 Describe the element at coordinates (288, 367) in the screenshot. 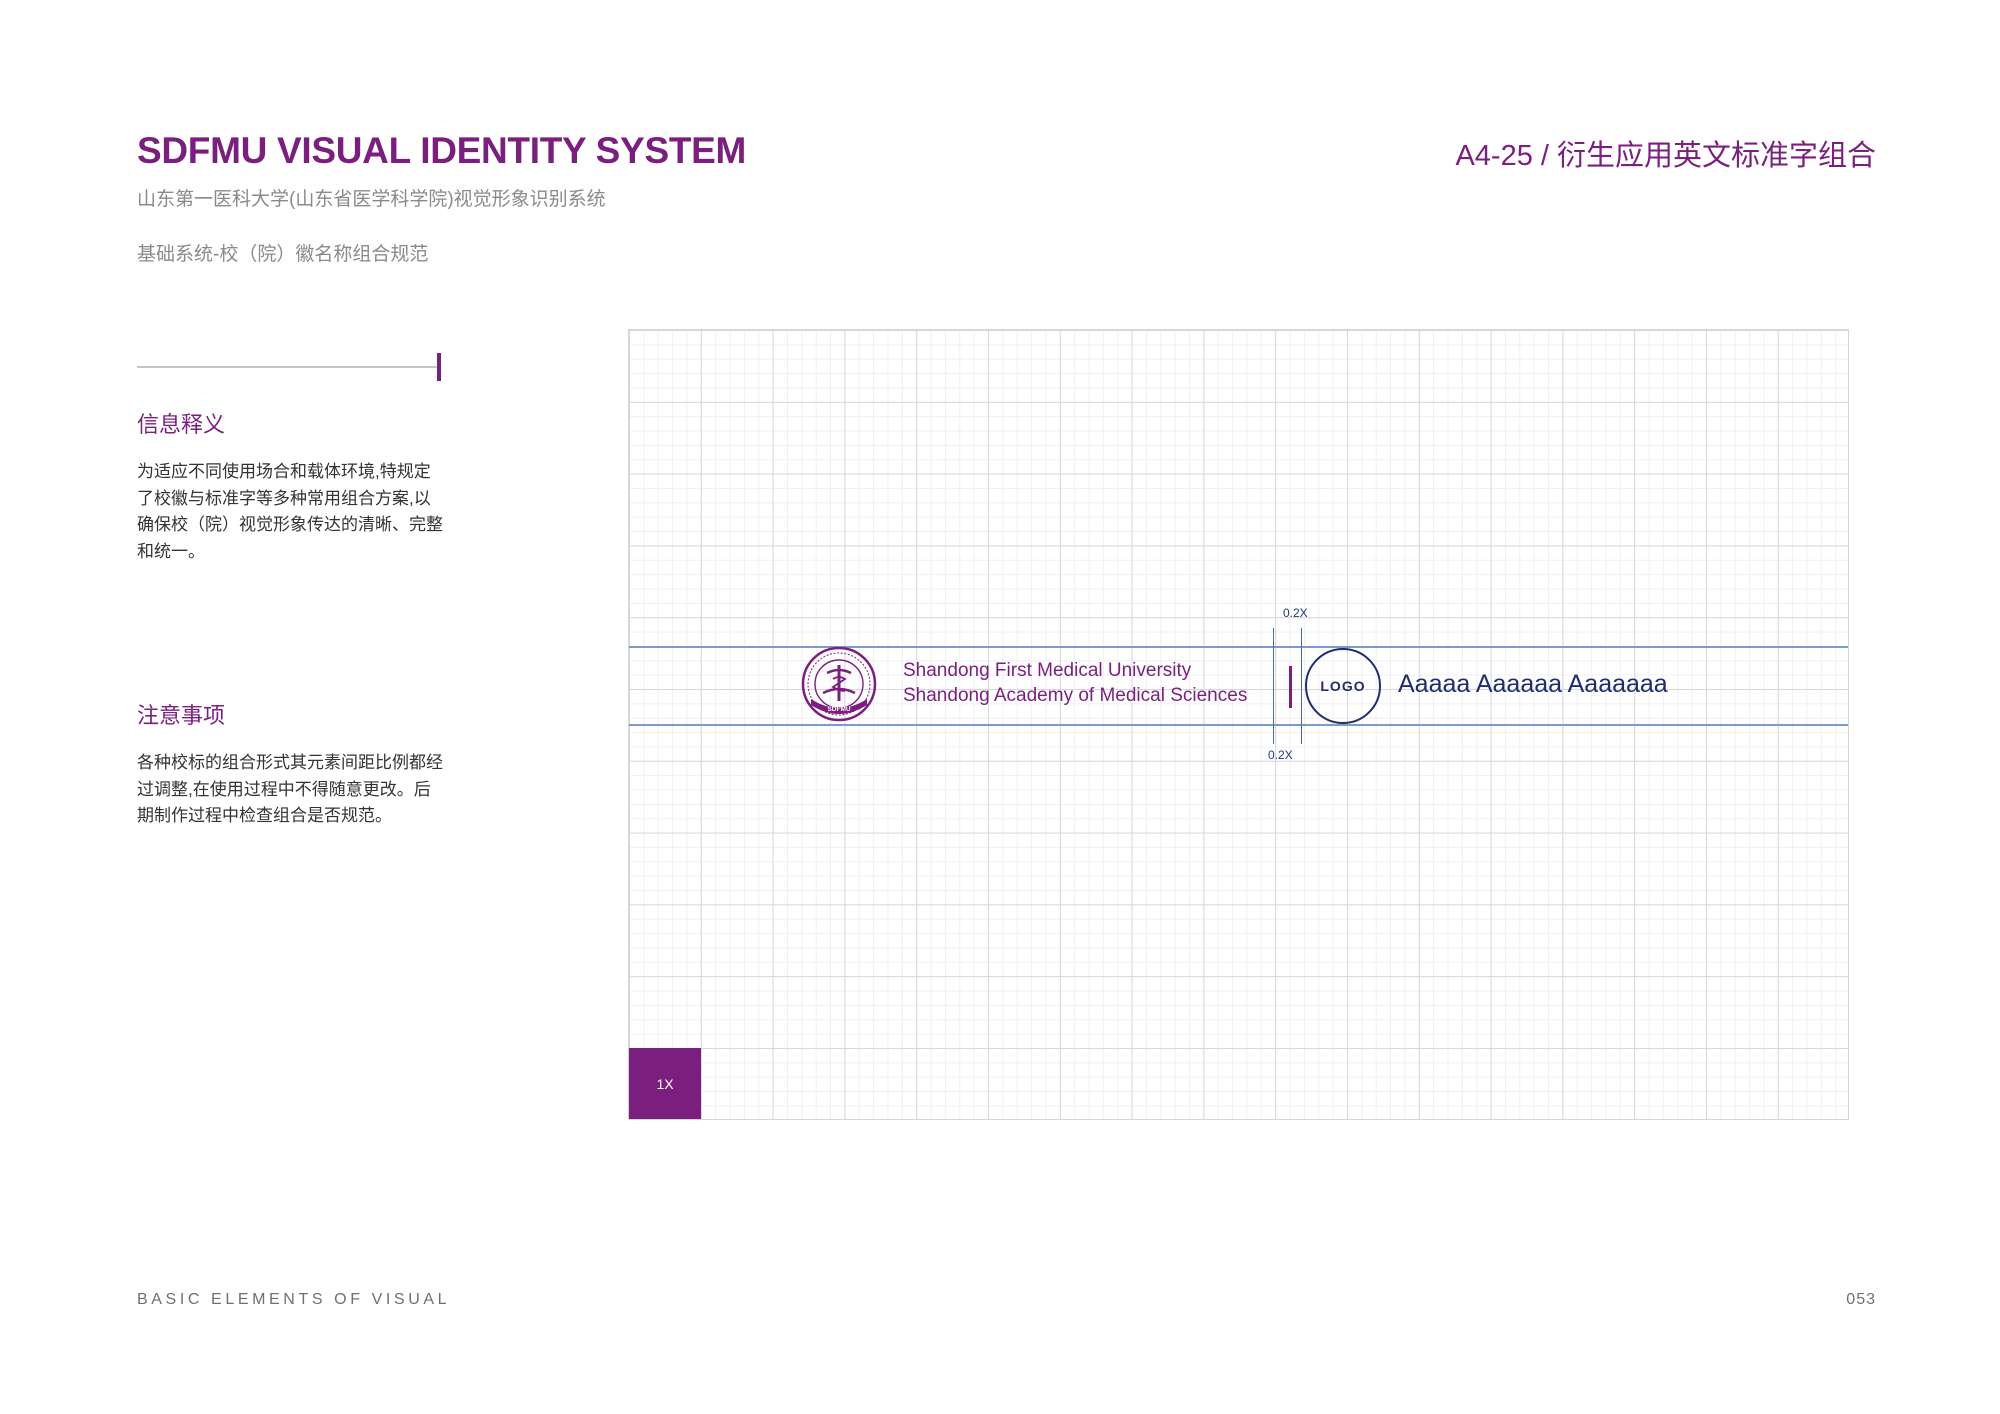

I see `section-divider` at that location.